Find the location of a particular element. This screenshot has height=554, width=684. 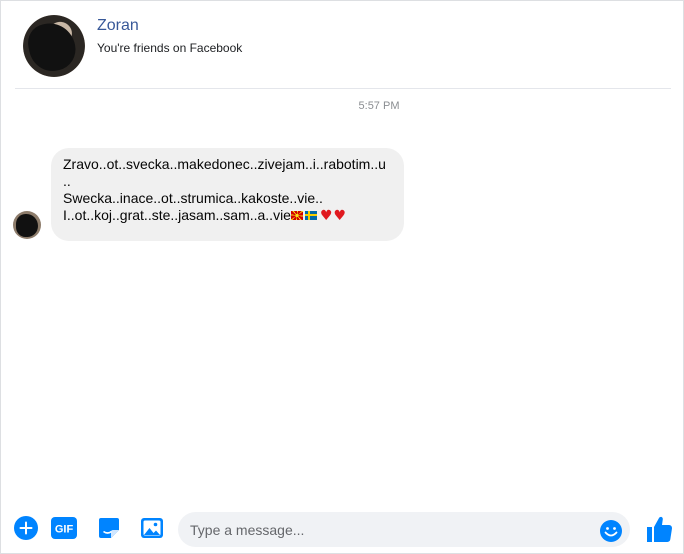

message-timestamp: 5:57 PM is located at coordinates (379, 106).